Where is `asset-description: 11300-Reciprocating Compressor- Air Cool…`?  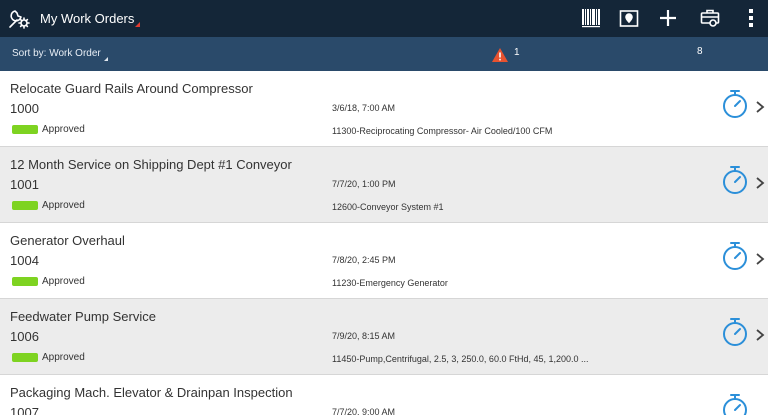 asset-description: 11300-Reciprocating Compressor- Air Cool… is located at coordinates (442, 131).